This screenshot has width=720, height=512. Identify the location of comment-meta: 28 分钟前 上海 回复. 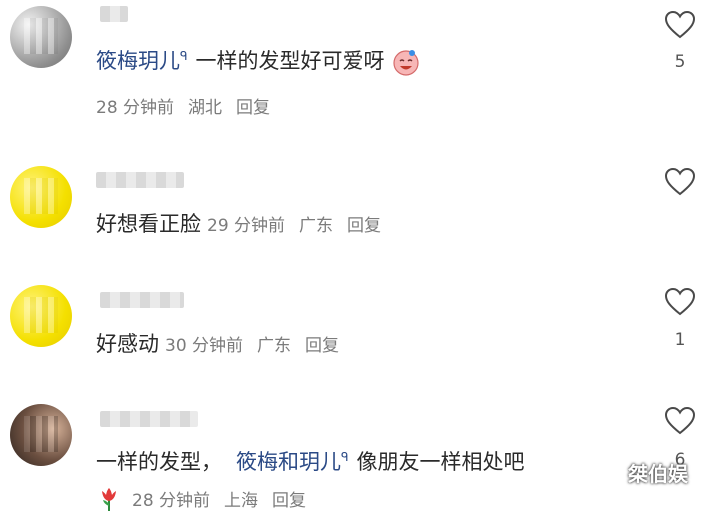
(208, 499).